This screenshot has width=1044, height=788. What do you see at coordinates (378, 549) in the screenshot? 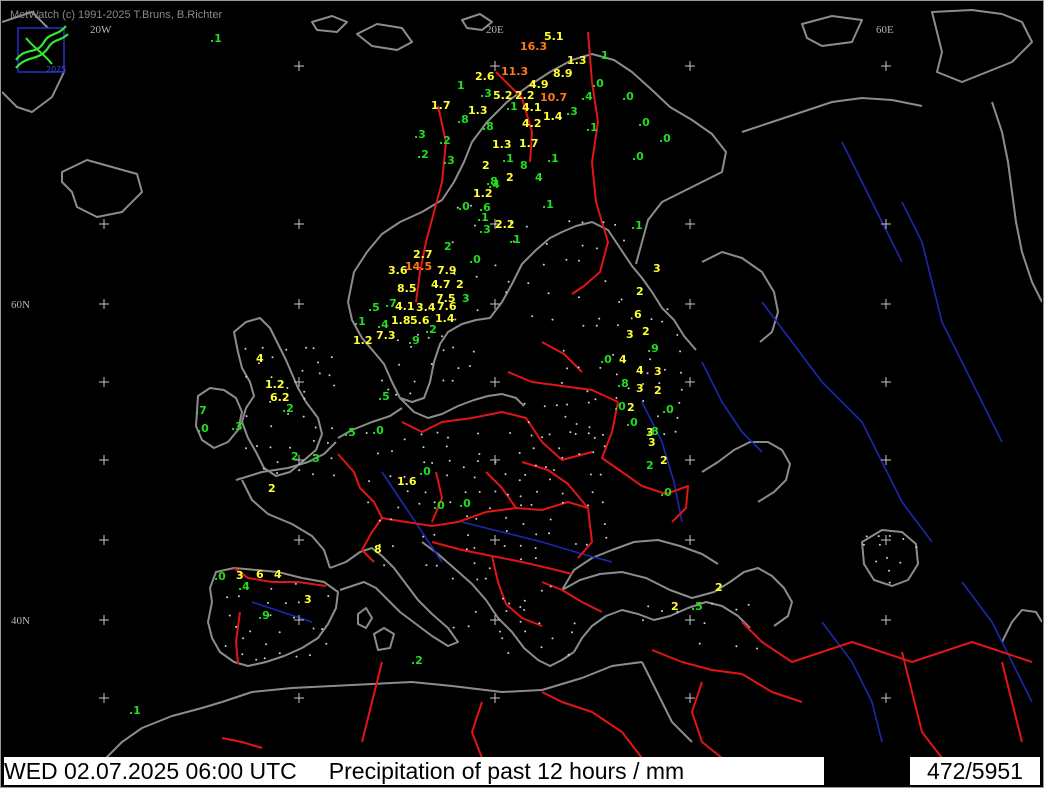
I see `precip-value: 8` at bounding box center [378, 549].